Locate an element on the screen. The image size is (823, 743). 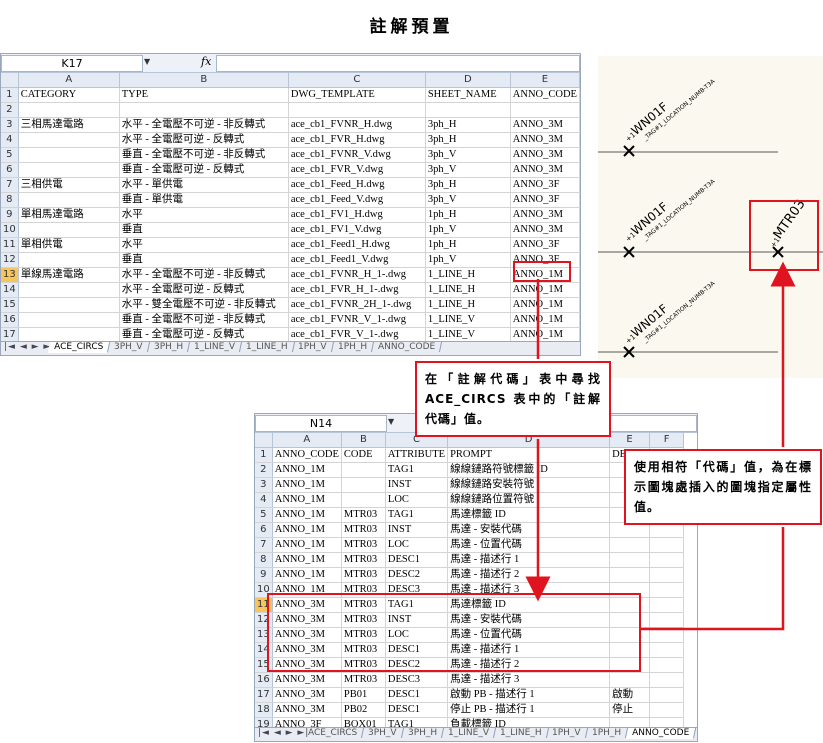
chevron-down-icon: ▼ is located at coordinates (391, 421).